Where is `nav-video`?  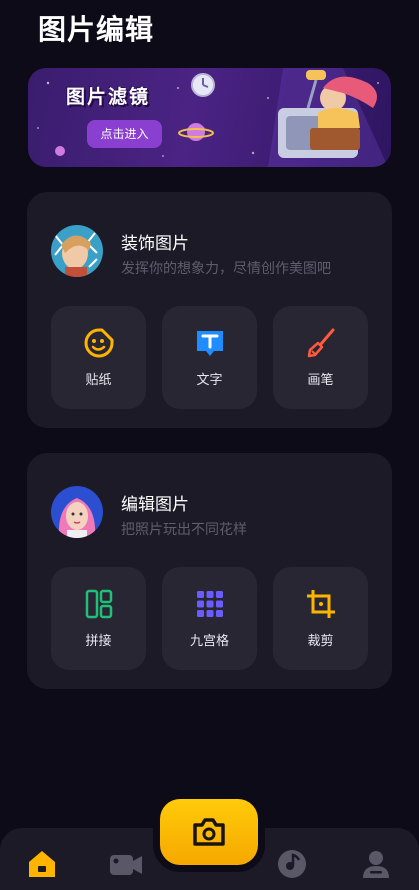 nav-video is located at coordinates (125, 864).